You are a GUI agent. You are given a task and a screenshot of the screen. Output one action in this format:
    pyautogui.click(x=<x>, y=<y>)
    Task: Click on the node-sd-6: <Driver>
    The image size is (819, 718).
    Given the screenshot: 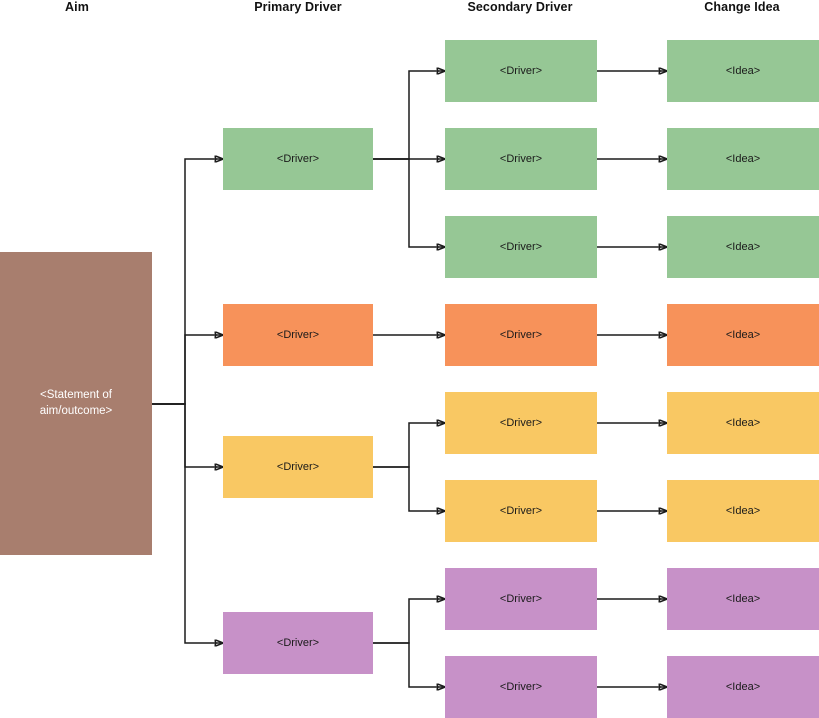 What is the action you would take?
    pyautogui.click(x=521, y=511)
    